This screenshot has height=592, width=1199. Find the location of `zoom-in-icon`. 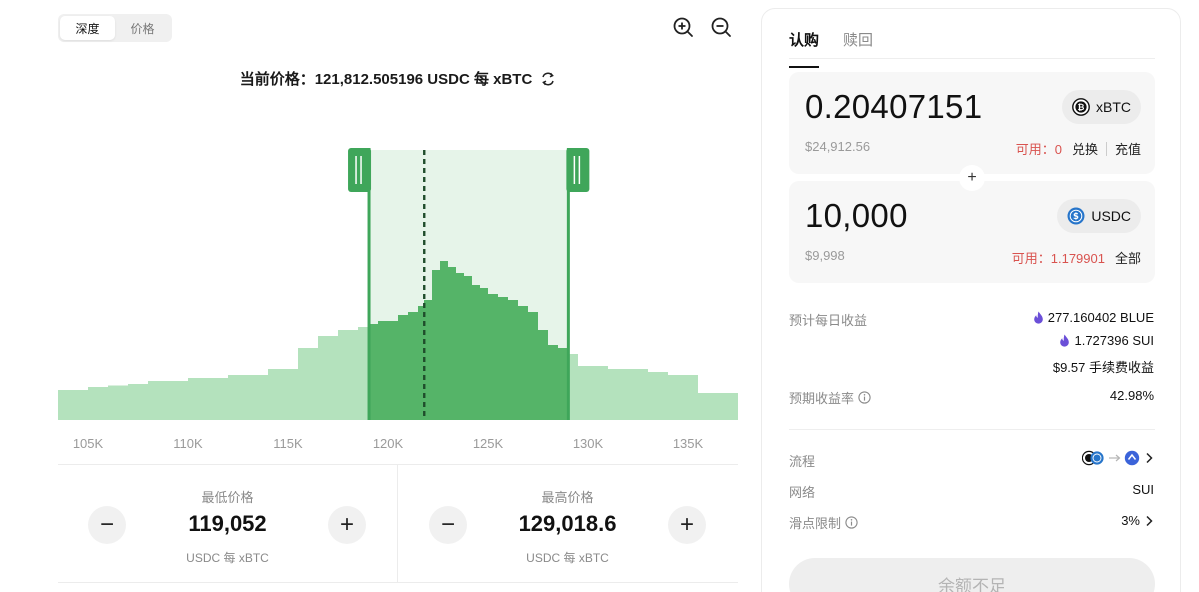

zoom-in-icon is located at coordinates (683, 27).